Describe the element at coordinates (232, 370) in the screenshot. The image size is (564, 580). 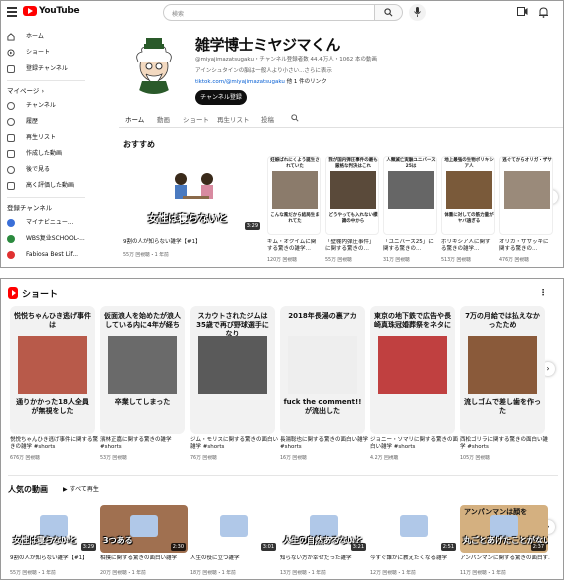
I see `short-card: スカウトされたジムは35歳で再び野球選手になり` at that location.